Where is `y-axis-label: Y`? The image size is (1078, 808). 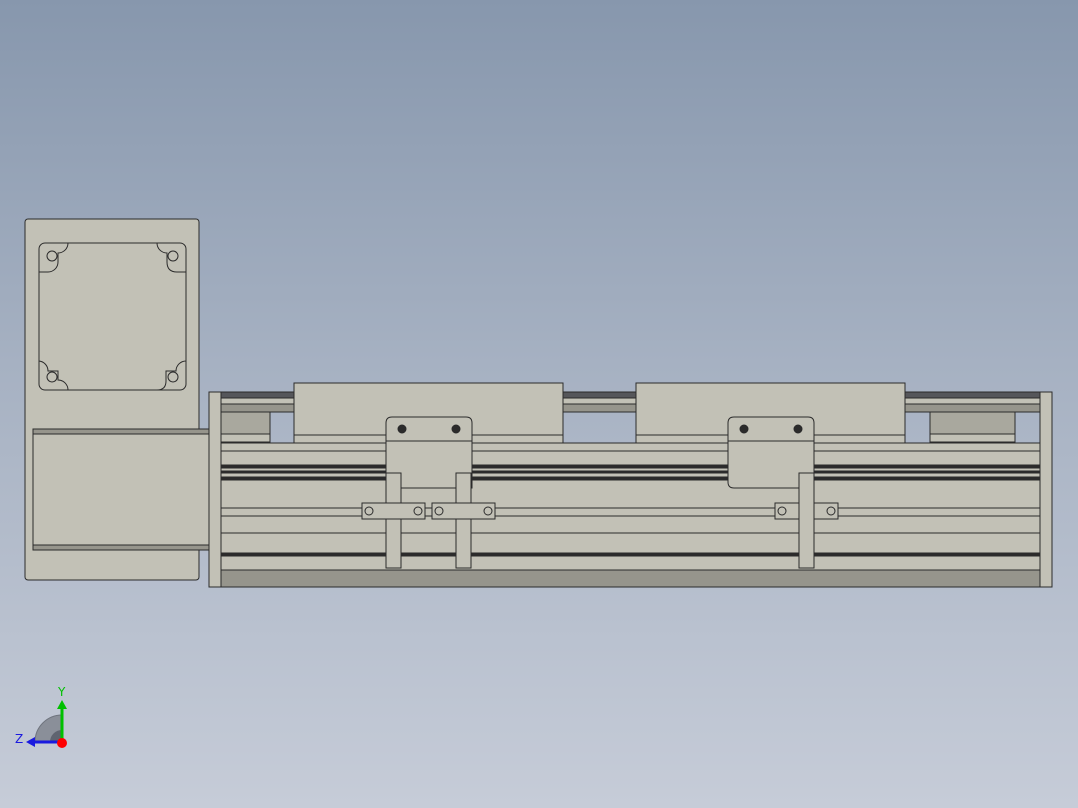
y-axis-label: Y is located at coordinates (61, 692).